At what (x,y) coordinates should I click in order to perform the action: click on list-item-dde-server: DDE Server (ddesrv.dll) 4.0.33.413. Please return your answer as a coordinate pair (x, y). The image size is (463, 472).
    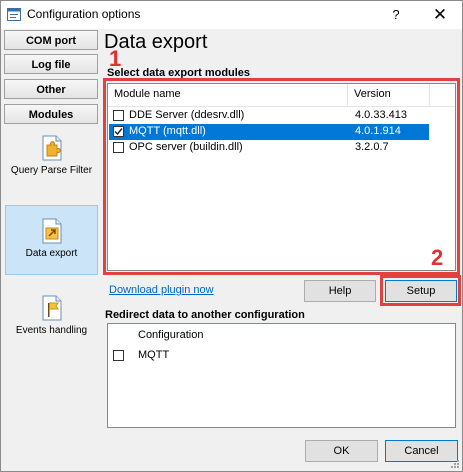
    Looking at the image, I should click on (269, 116).